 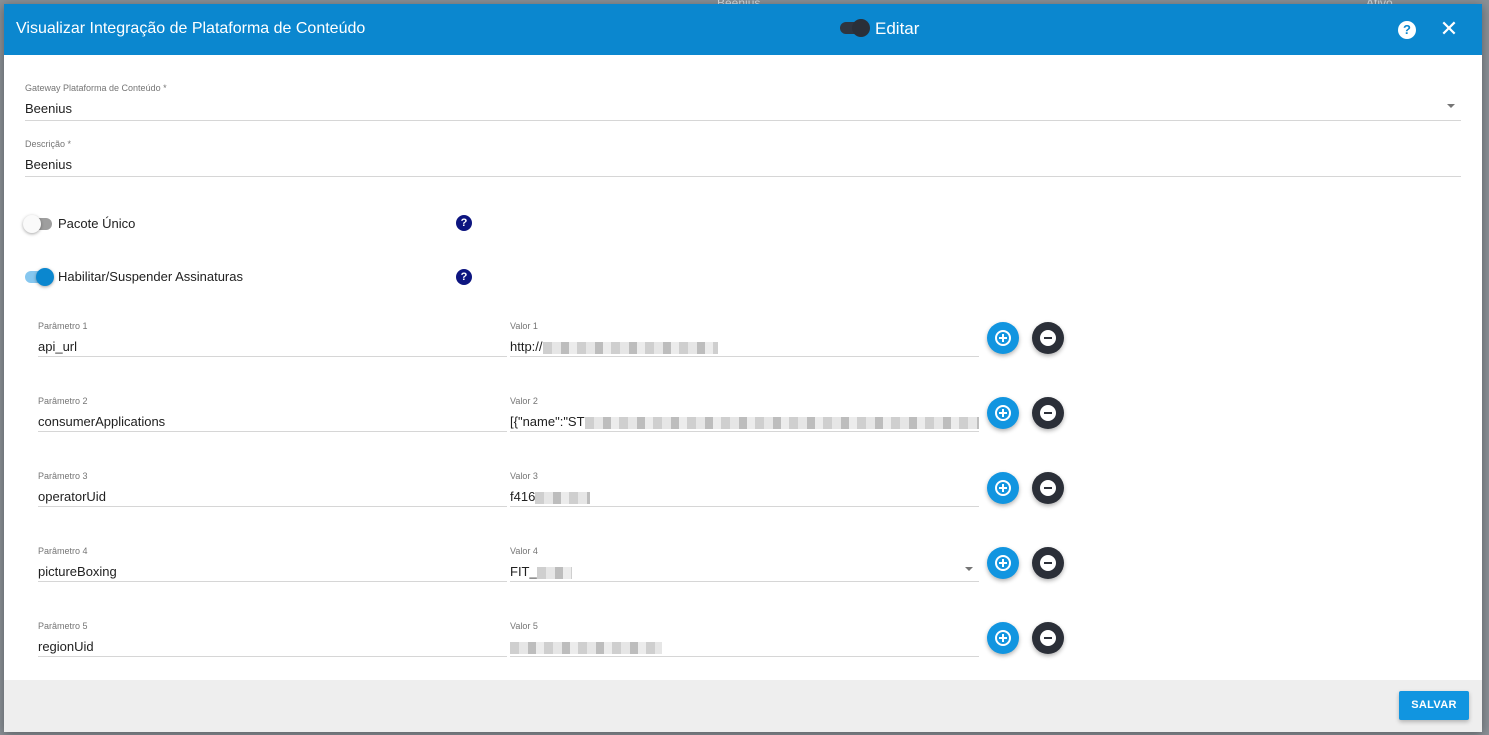 What do you see at coordinates (150, 276) in the screenshot?
I see `habilitar-label: Habilitar/Suspender Assinaturas` at bounding box center [150, 276].